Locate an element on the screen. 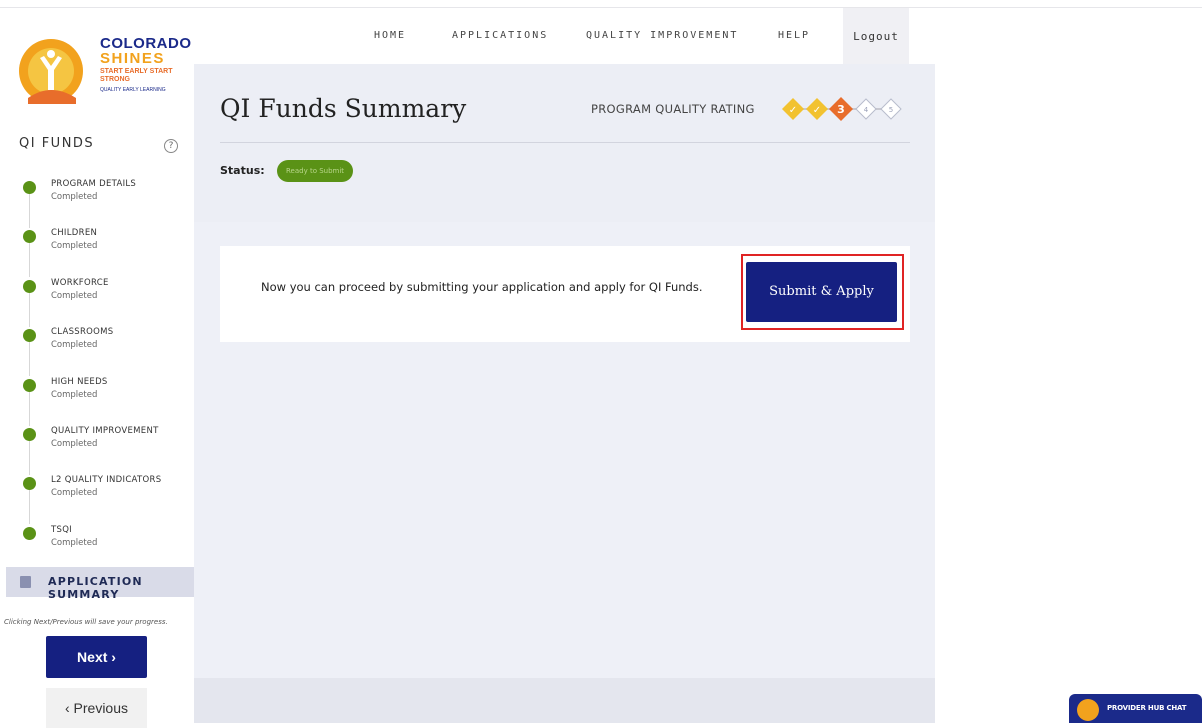  step-label: PROGRAM DETAILS is located at coordinates (94, 184).